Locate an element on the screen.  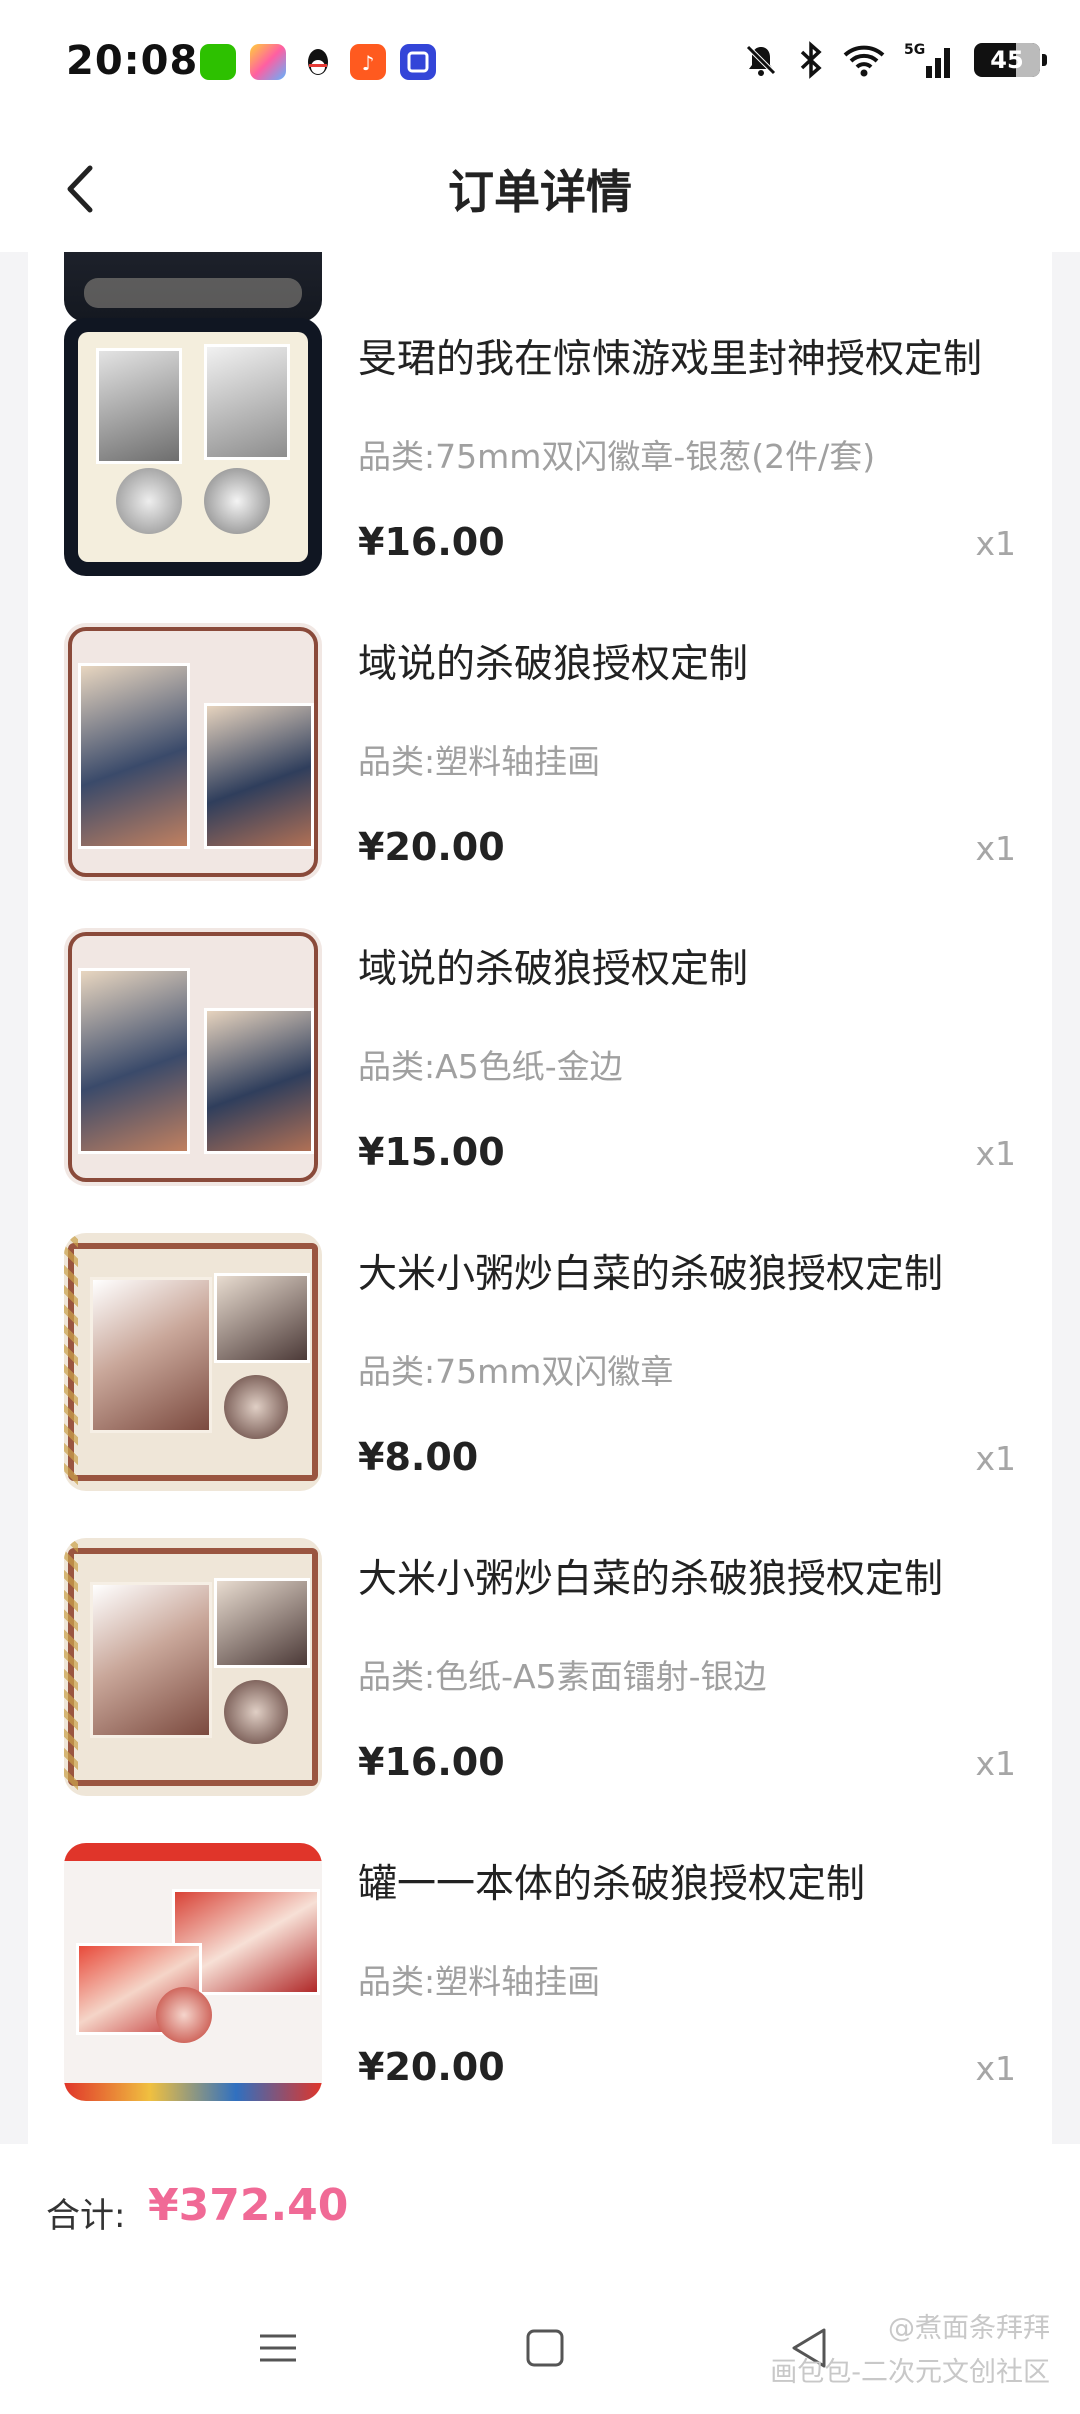
list-item: 罐一一本体的杀破狼授权定制 品类:塑料轴挂画 ¥20.00 x1 is located at coordinates (540, 1974).